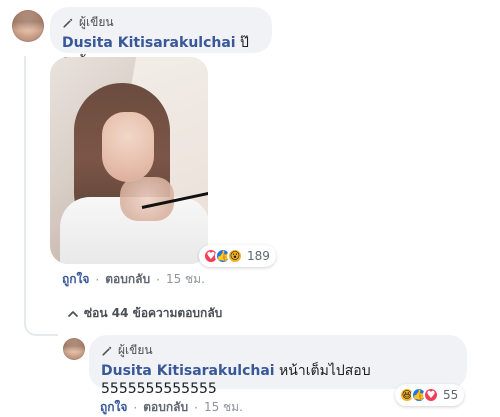 The width and height of the screenshot is (500, 417). What do you see at coordinates (159, 389) in the screenshot?
I see `reply-text-line2: 5555555555555` at bounding box center [159, 389].